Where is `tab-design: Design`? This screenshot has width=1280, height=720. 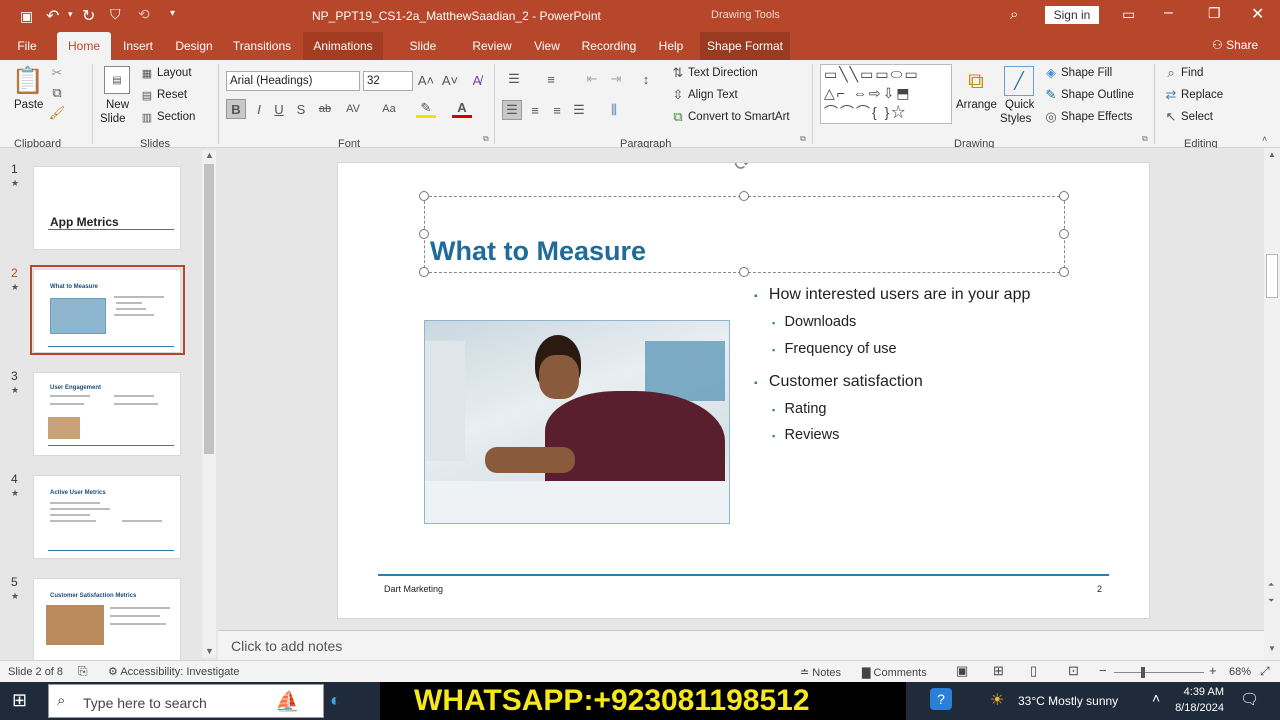
tab-design: Design is located at coordinates (194, 46).